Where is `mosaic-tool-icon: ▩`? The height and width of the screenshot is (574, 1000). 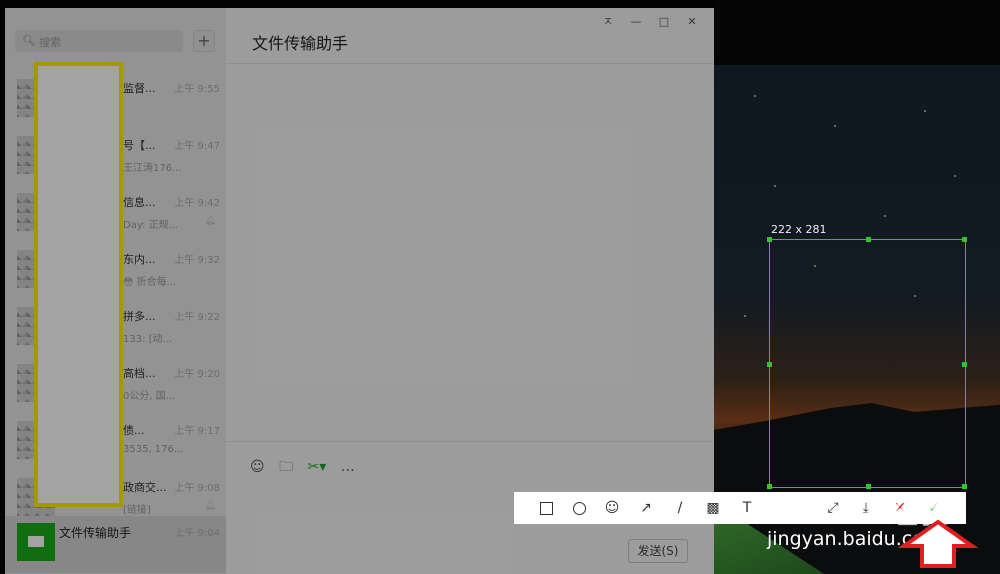
mosaic-tool-icon: ▩ is located at coordinates (713, 508).